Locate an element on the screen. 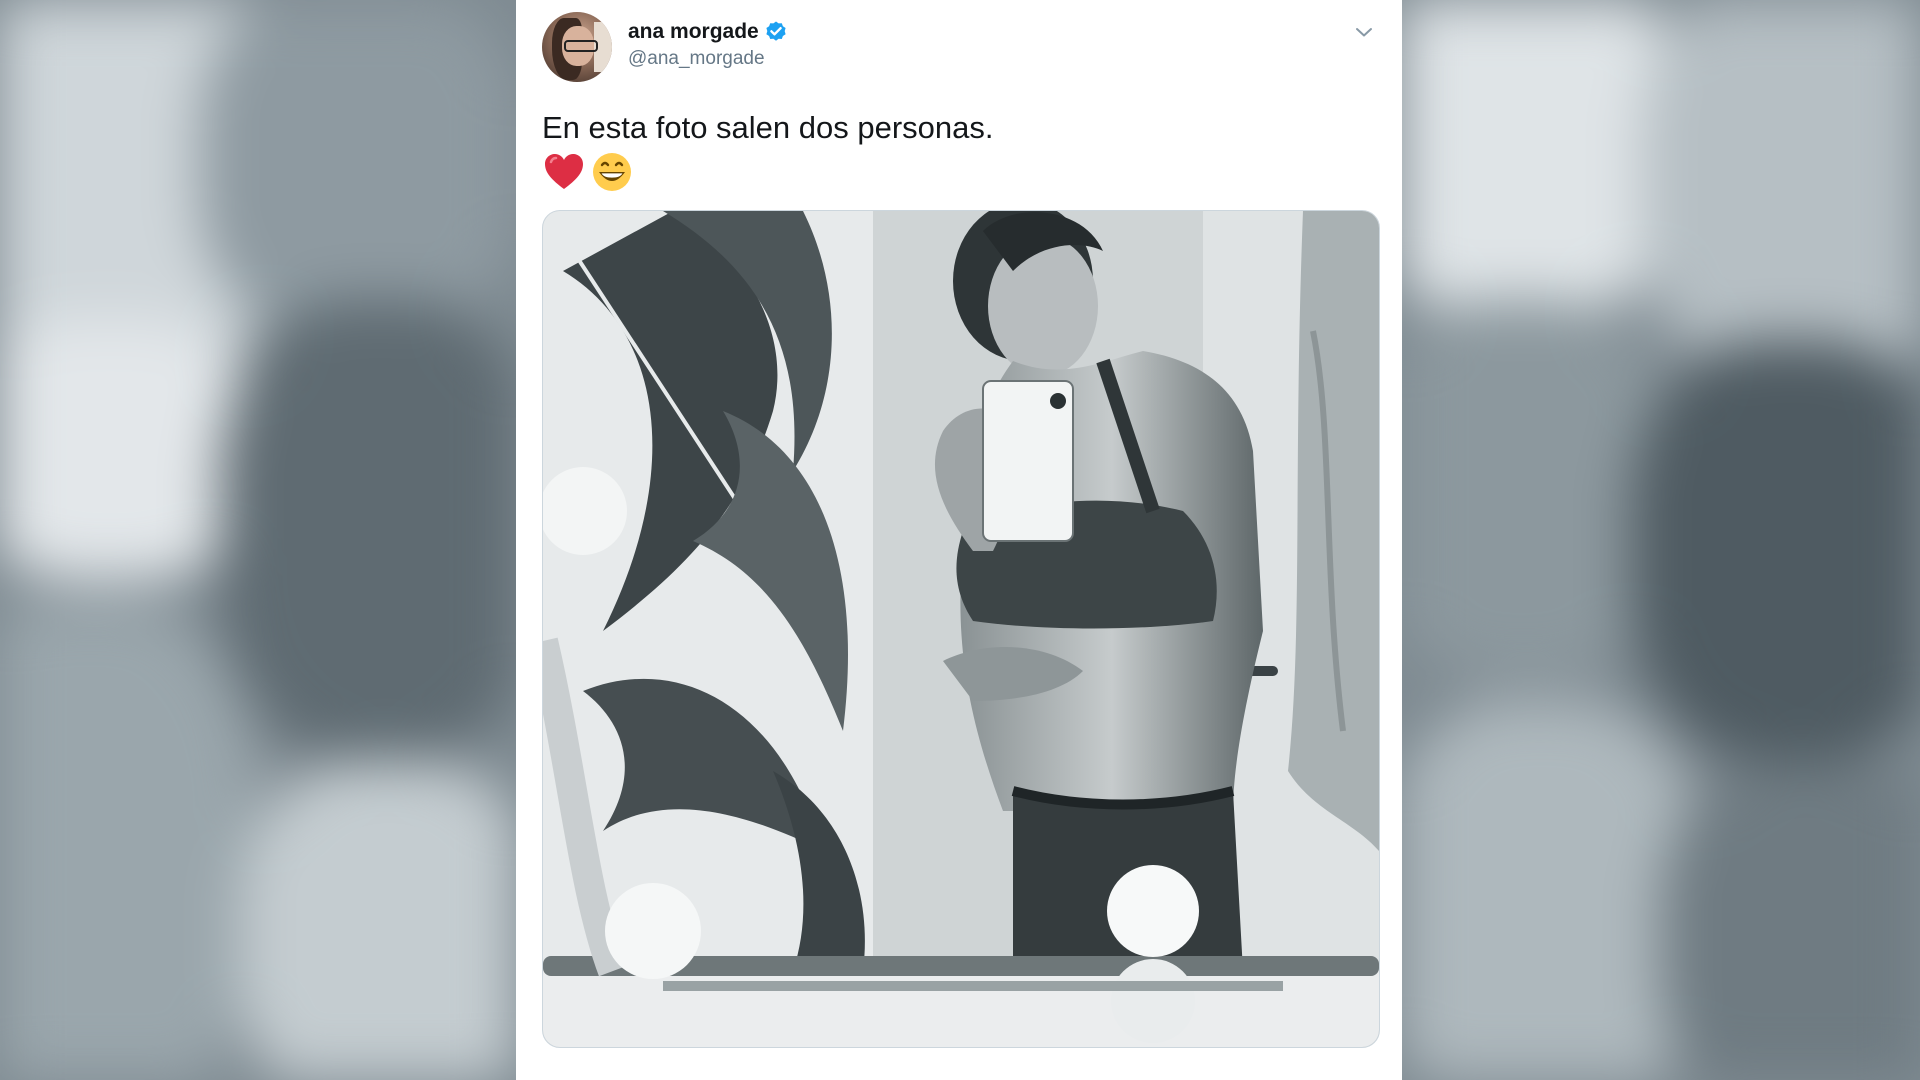 The height and width of the screenshot is (1080, 1920). author-handle: @ana_morgade is located at coordinates (696, 59).